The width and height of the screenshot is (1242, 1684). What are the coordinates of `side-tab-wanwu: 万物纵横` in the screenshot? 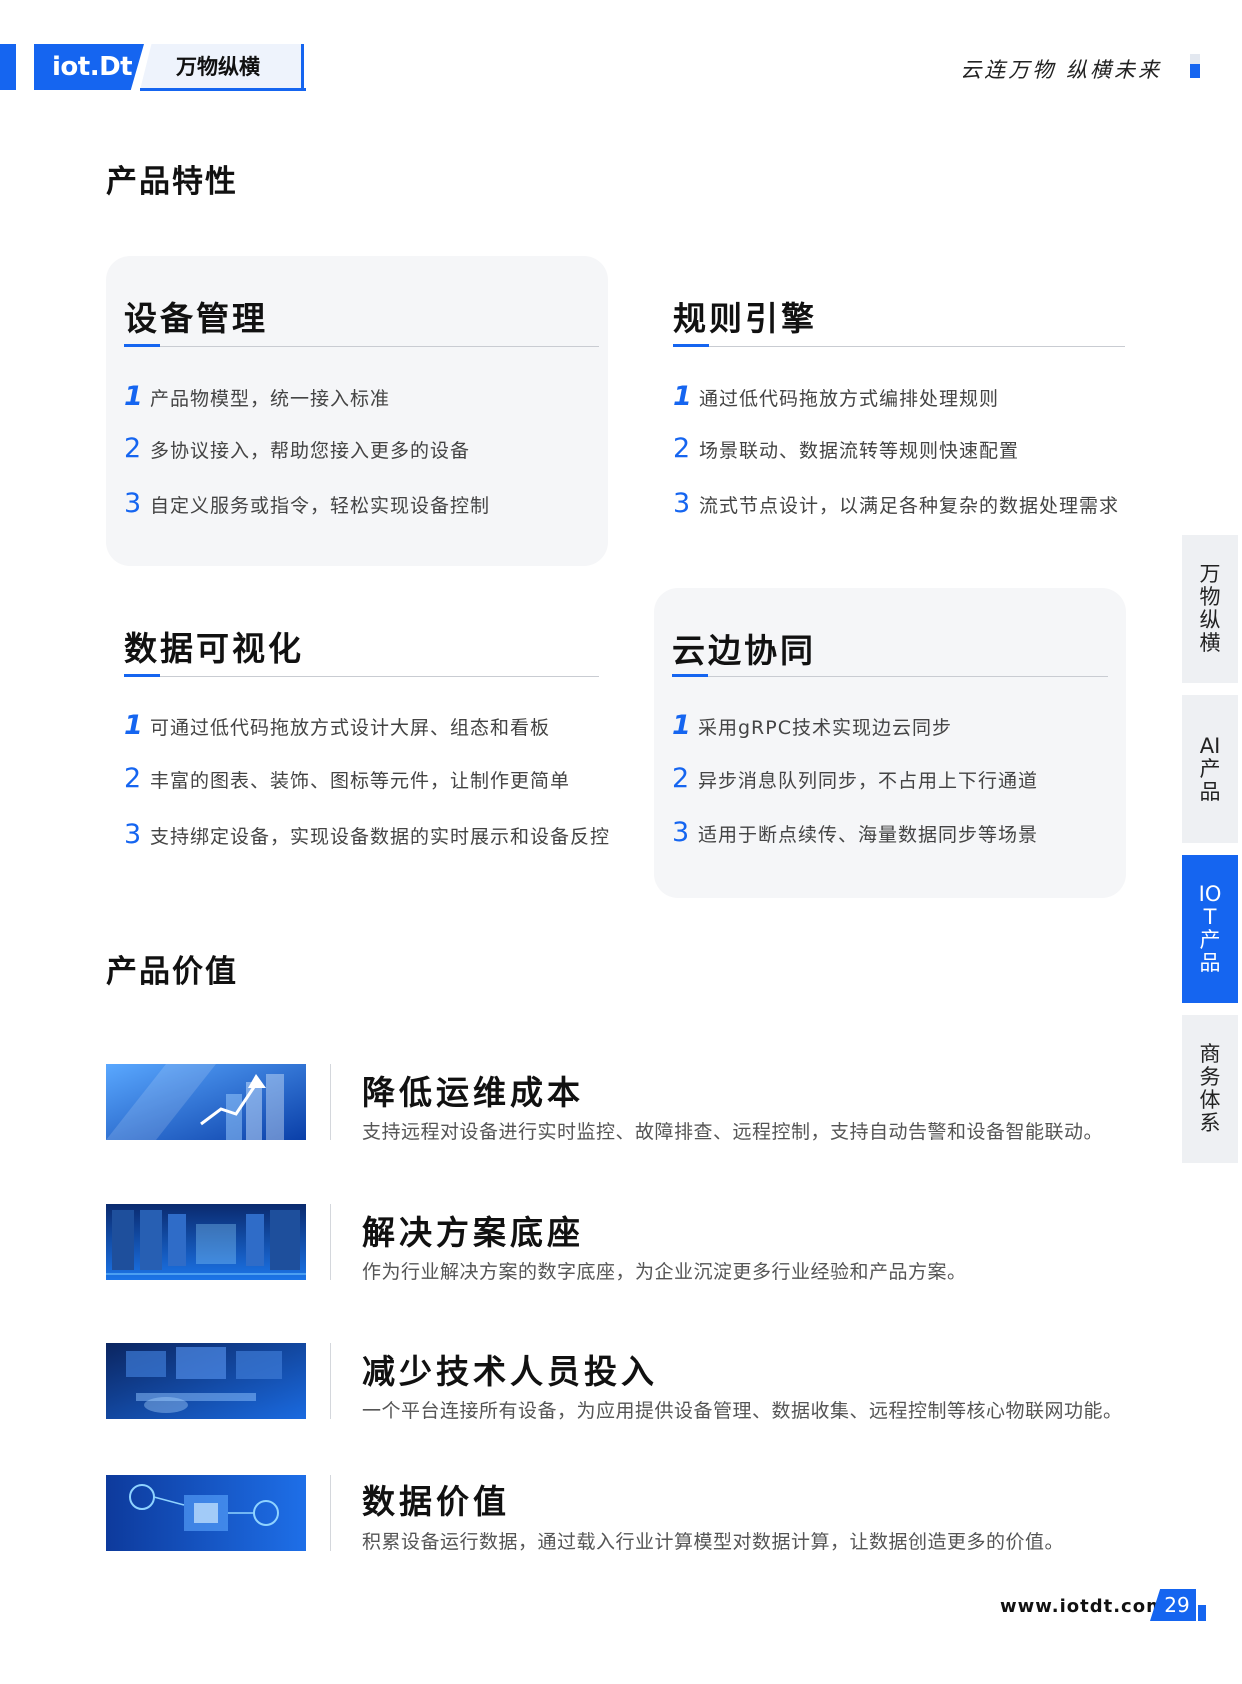 It's located at (1210, 609).